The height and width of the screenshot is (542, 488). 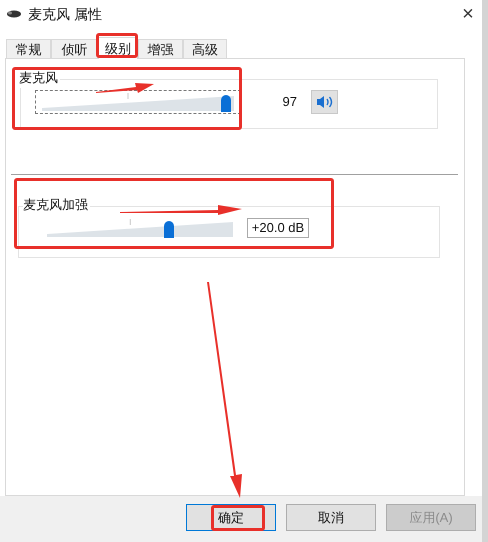 What do you see at coordinates (74, 48) in the screenshot?
I see `tab: 侦听` at bounding box center [74, 48].